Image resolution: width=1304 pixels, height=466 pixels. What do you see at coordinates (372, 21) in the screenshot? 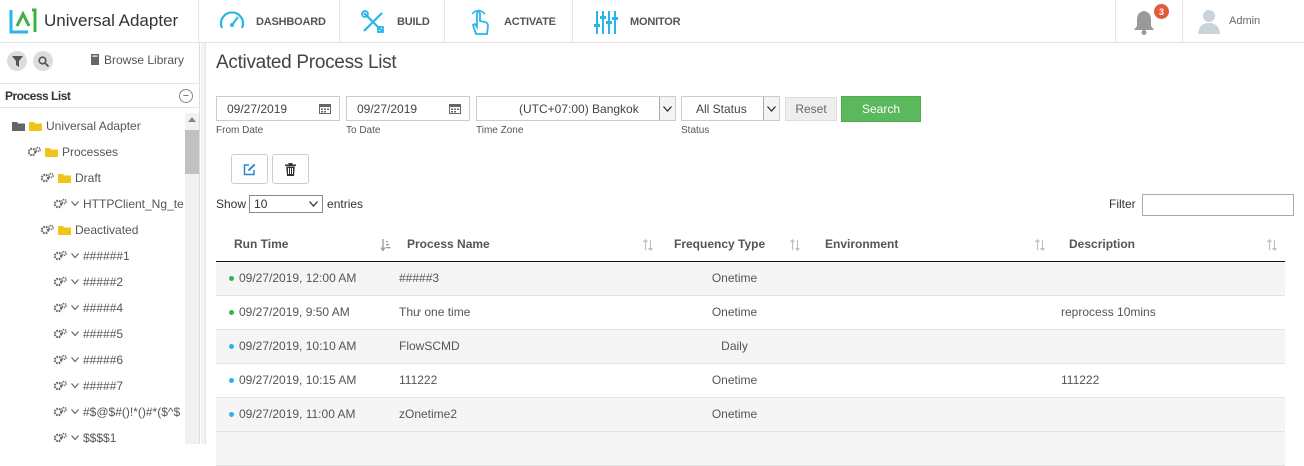
I see `tools-icon` at bounding box center [372, 21].